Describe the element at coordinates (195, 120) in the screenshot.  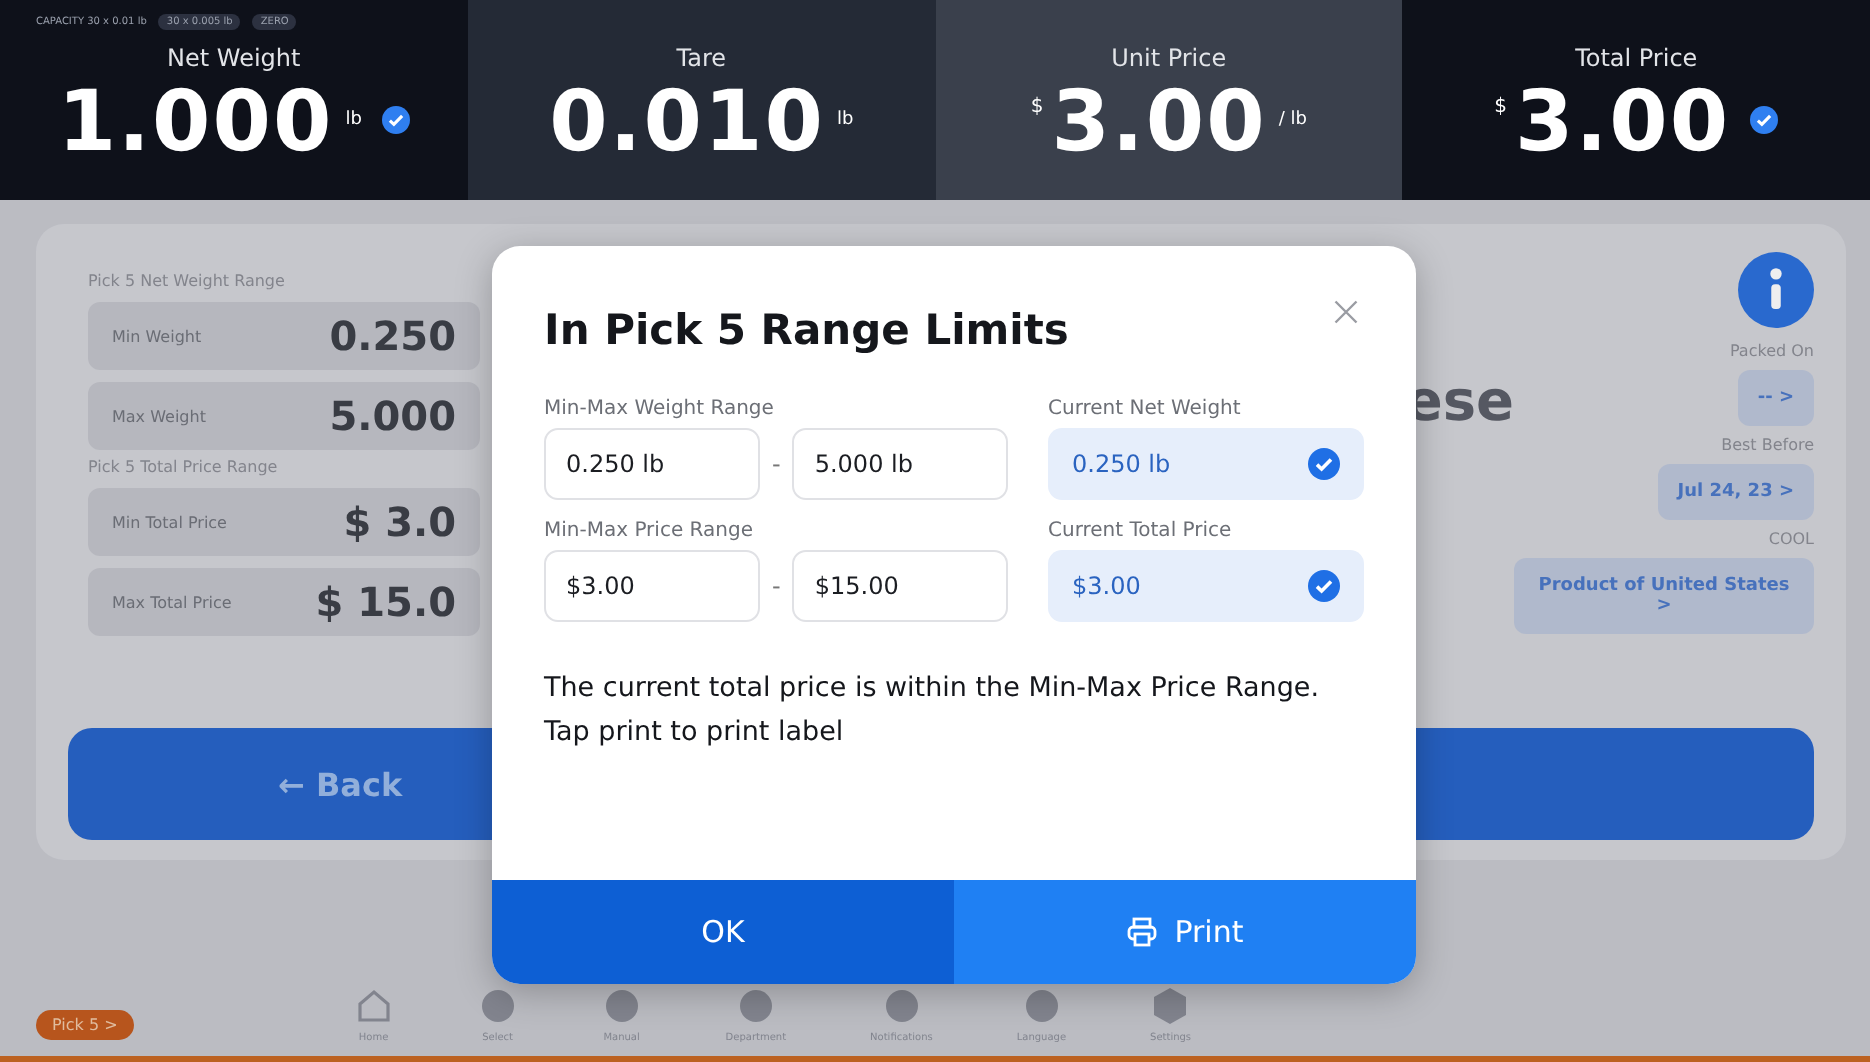
I see `tile-value: 1.000` at that location.